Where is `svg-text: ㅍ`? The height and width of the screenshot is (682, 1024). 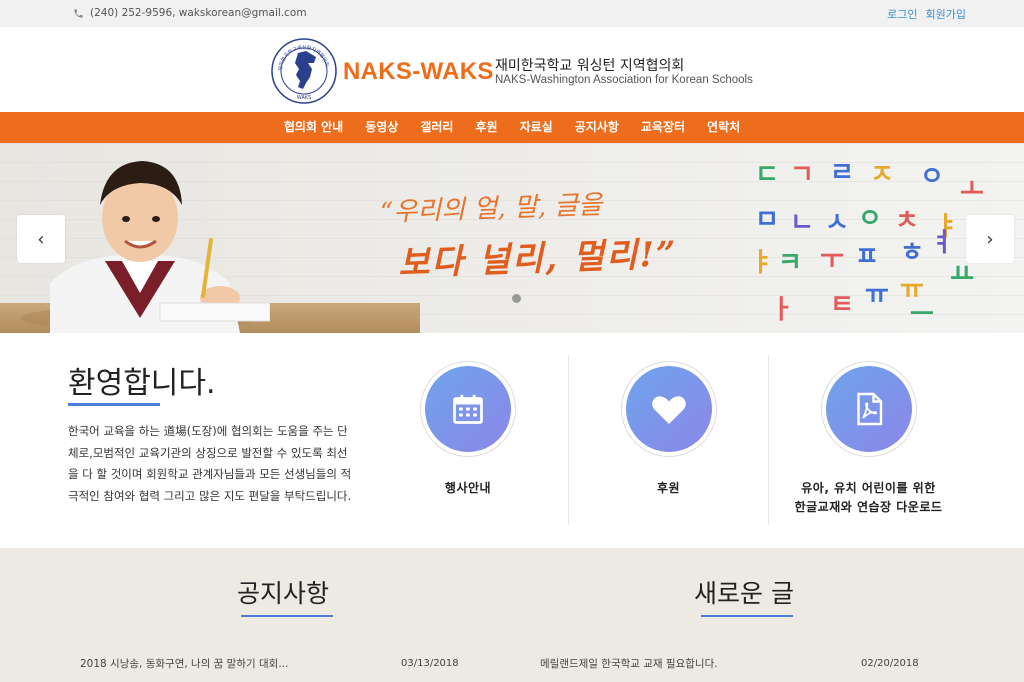
svg-text: ㅍ is located at coordinates (867, 257).